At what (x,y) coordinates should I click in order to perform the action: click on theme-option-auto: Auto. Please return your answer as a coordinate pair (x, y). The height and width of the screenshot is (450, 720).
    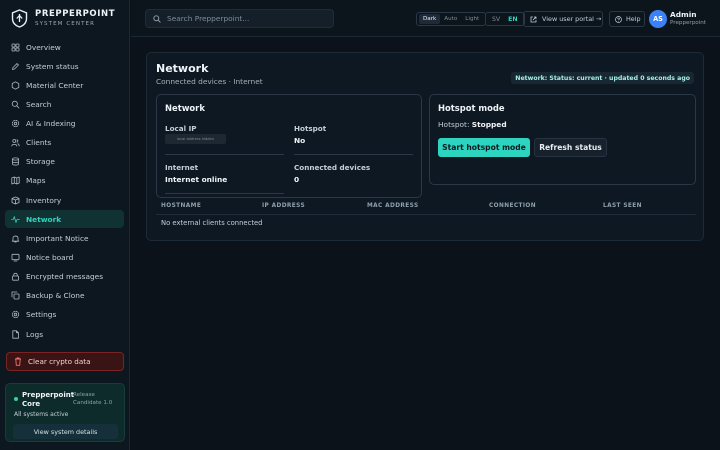
    Looking at the image, I should click on (450, 19).